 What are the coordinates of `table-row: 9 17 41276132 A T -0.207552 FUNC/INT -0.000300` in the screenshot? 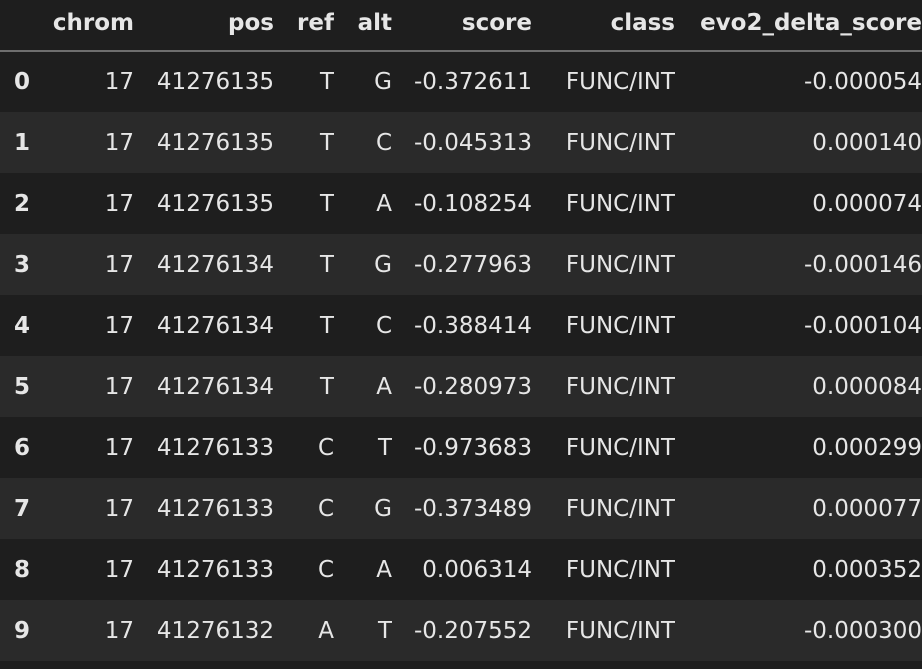 It's located at (461, 630).